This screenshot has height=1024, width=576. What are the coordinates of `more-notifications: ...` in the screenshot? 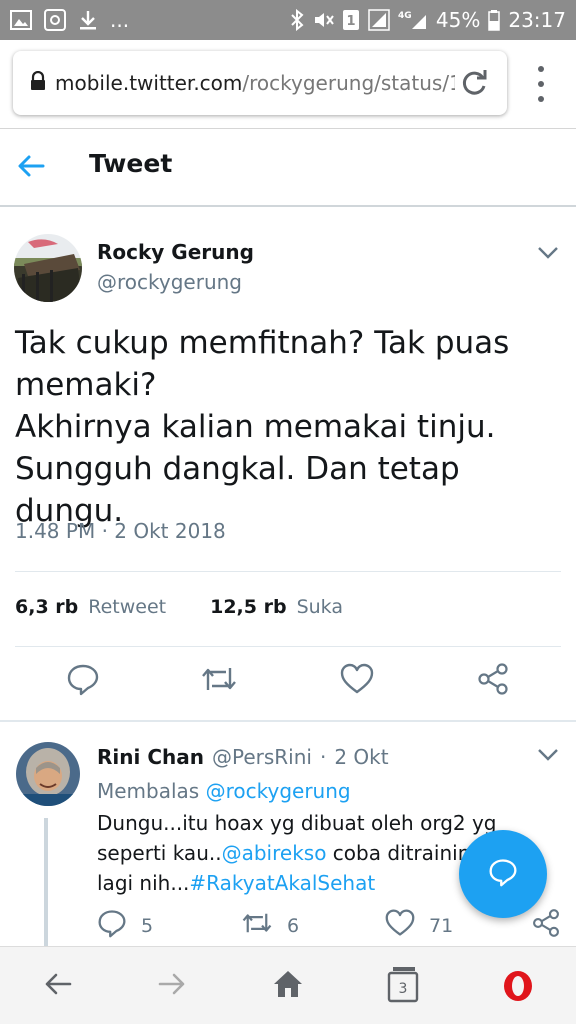 It's located at (120, 20).